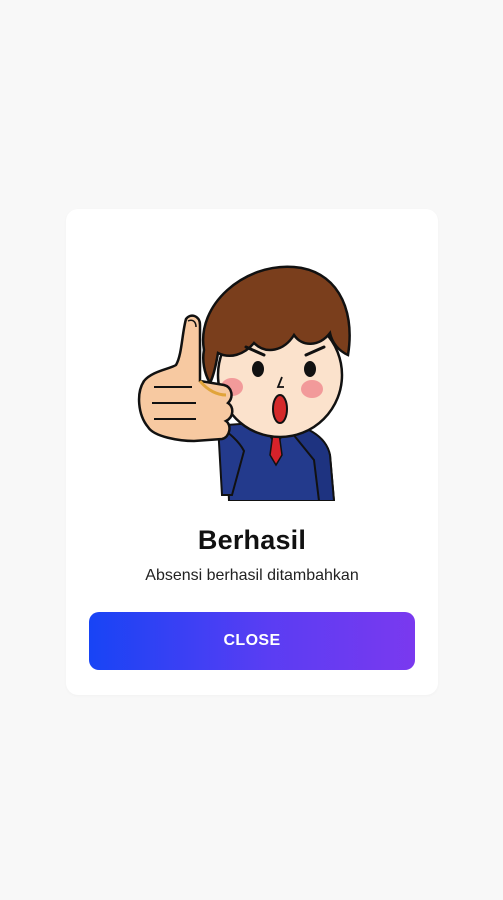 The width and height of the screenshot is (503, 900). What do you see at coordinates (252, 575) in the screenshot?
I see `dialog-message: Absensi berhasil ditambahkan` at bounding box center [252, 575].